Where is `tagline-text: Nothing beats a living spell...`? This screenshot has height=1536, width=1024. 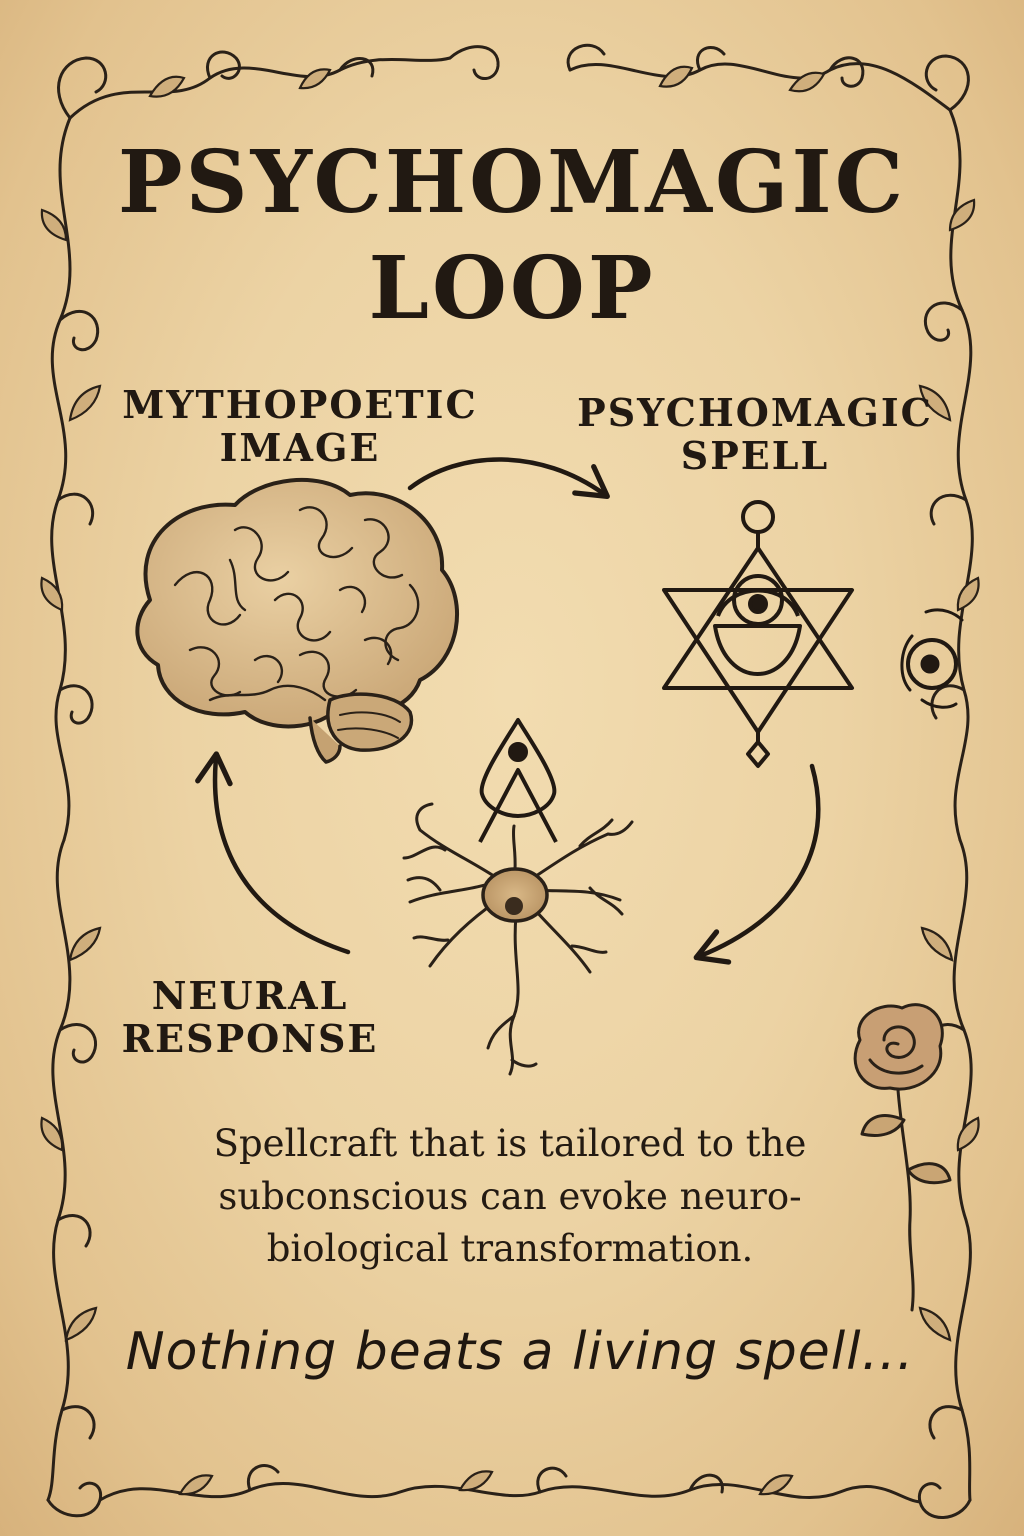
tagline-text: Nothing beats a living spell... is located at coordinates (520, 1352).